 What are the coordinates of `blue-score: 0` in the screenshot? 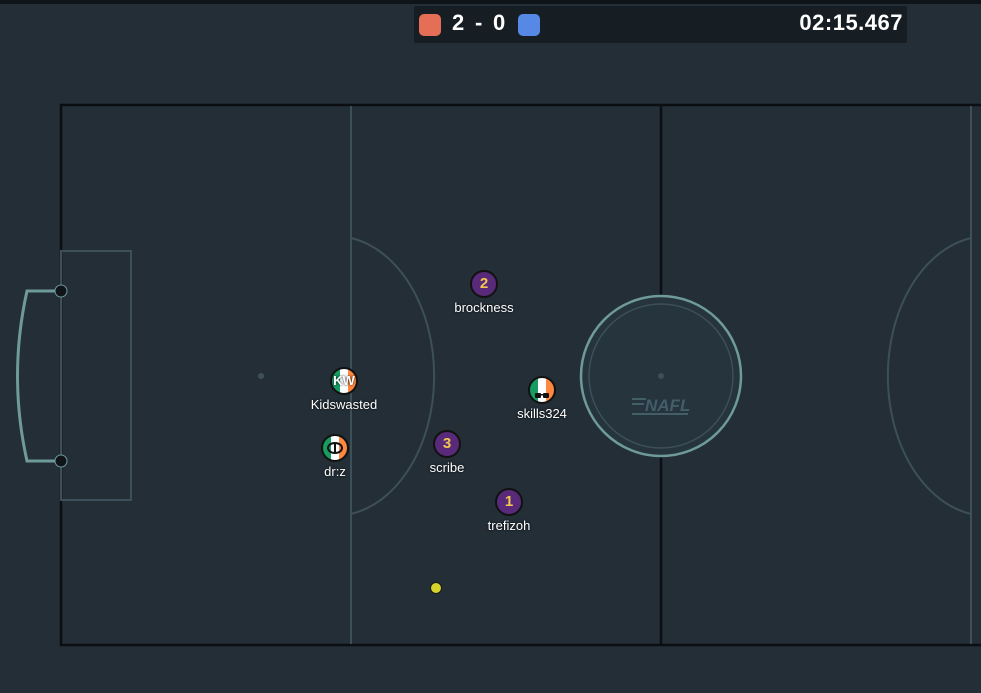 It's located at (499, 22).